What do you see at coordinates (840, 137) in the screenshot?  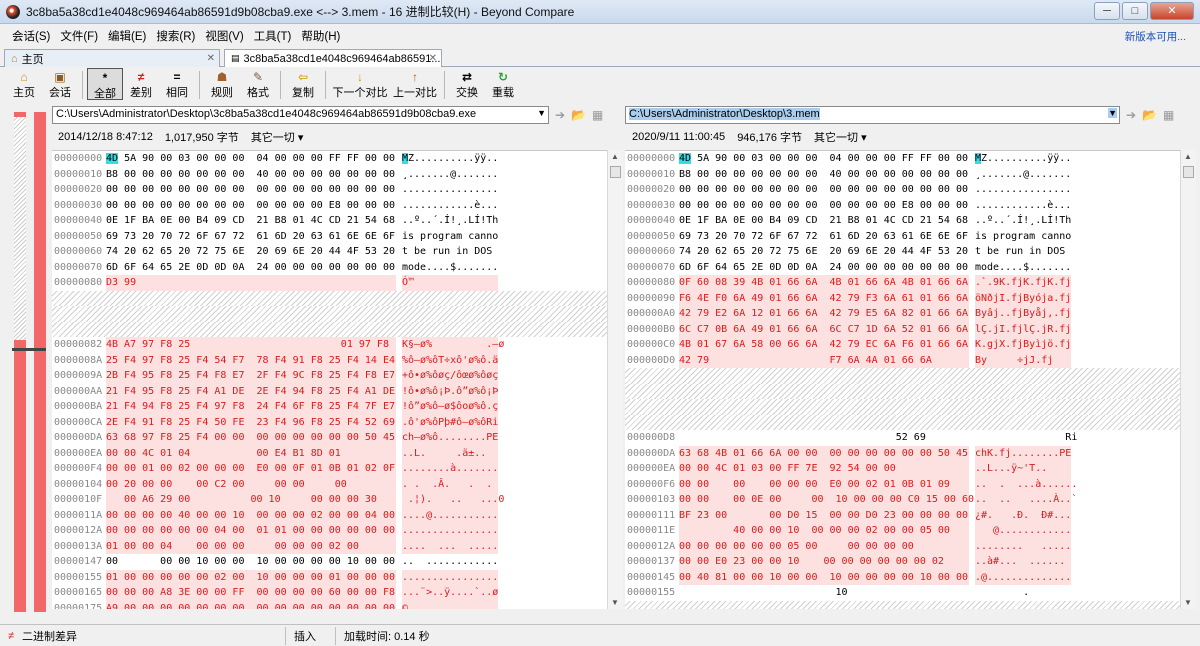 I see `right-other-dropdown: 其它一切 ▾` at bounding box center [840, 137].